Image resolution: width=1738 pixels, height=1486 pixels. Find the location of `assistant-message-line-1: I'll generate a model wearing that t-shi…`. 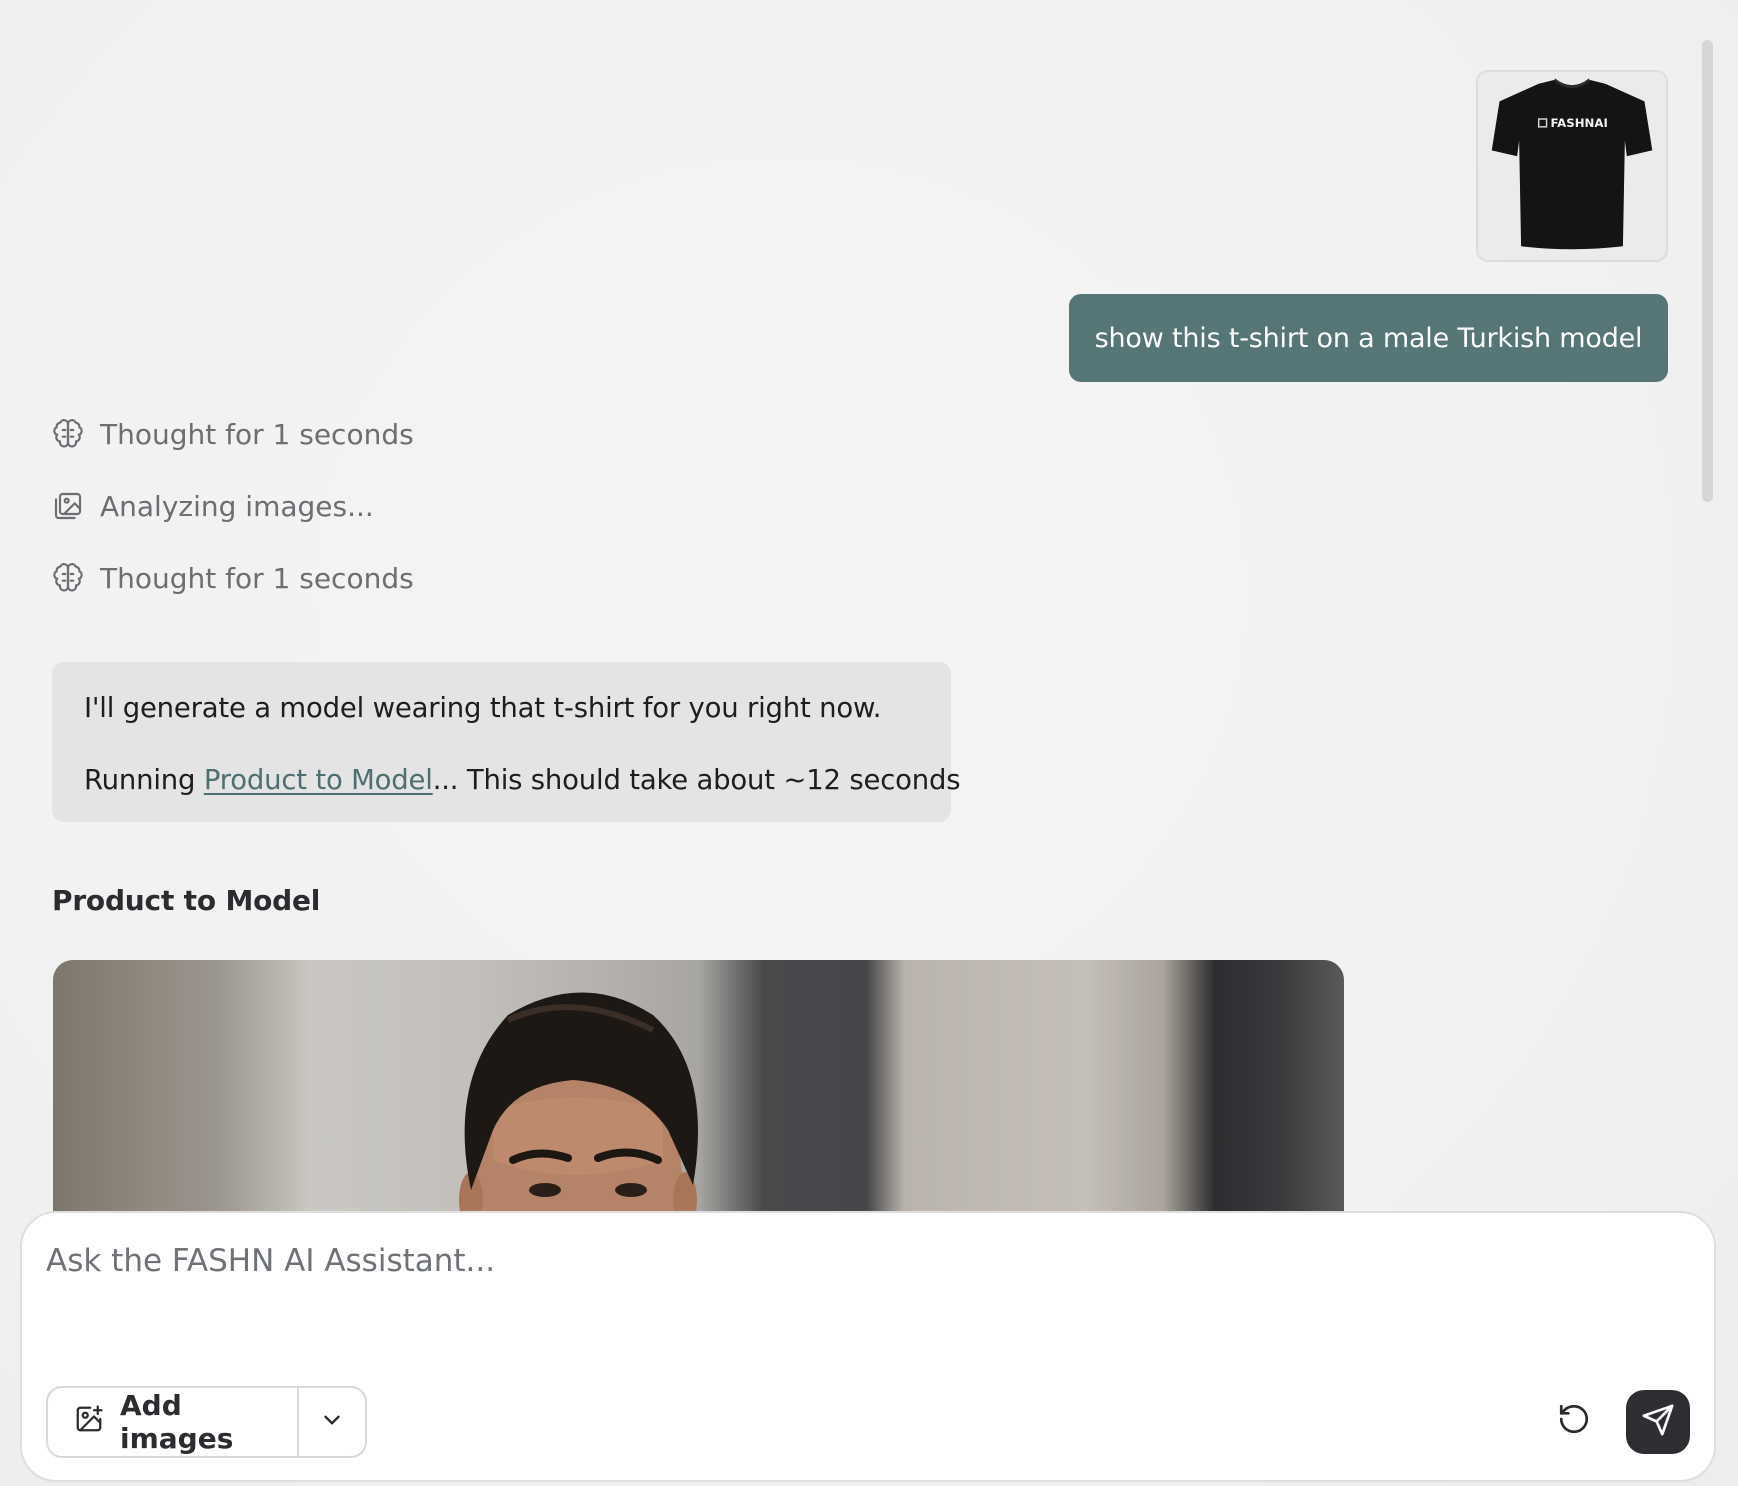

assistant-message-line-1: I'll generate a model wearing that t-shi… is located at coordinates (483, 708).